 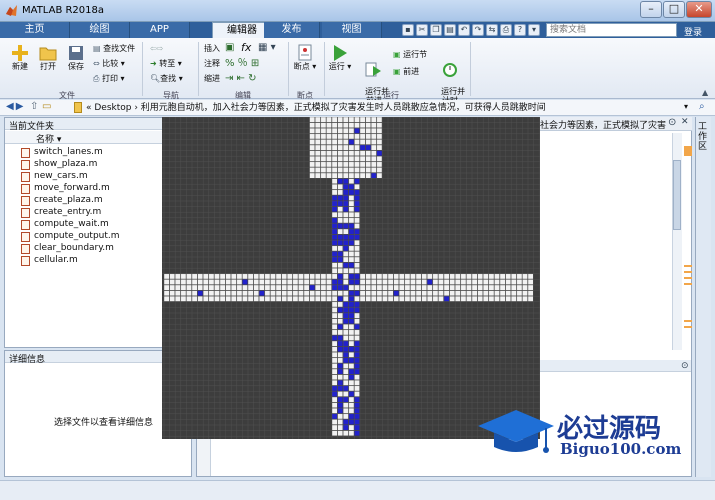 I want to click on print-button: ⎙ 打印 ▾, so click(x=109, y=78).